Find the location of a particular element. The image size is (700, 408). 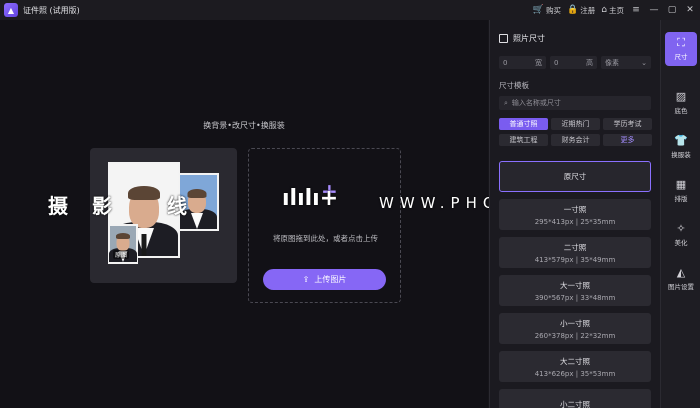

home-icon: ⌂ is located at coordinates (604, 10).